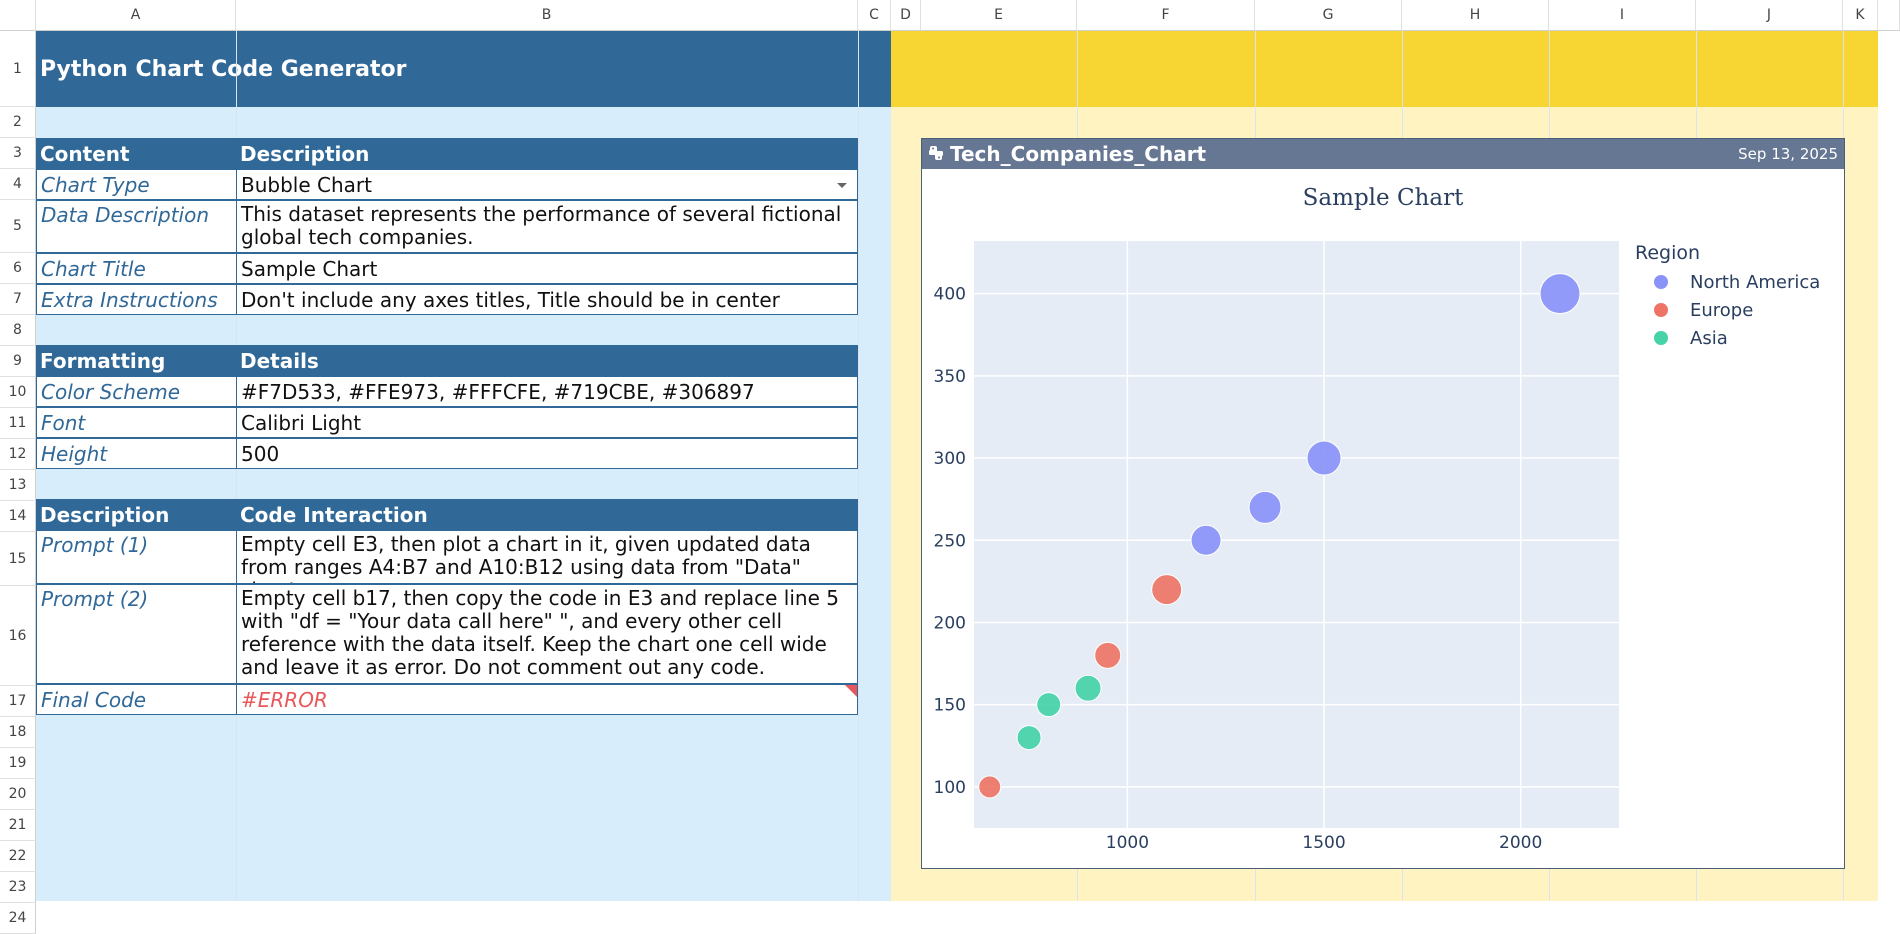 The height and width of the screenshot is (934, 1900). What do you see at coordinates (1520, 843) in the screenshot?
I see `x-tick-label: 2000` at bounding box center [1520, 843].